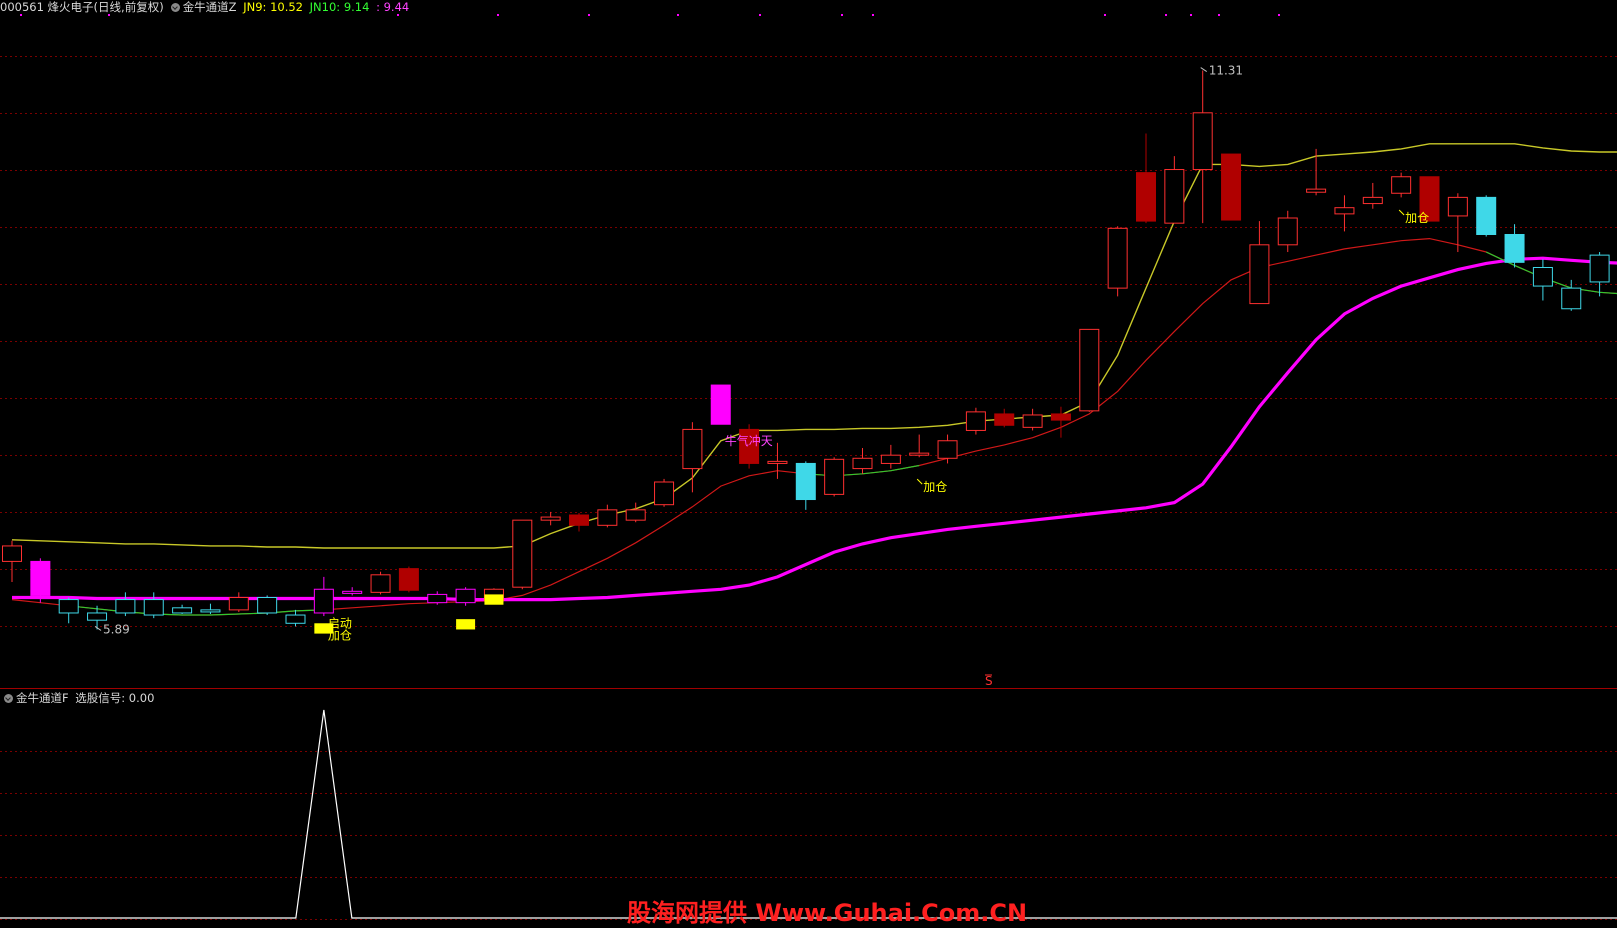  I want to click on marker-s: S, so click(989, 681).